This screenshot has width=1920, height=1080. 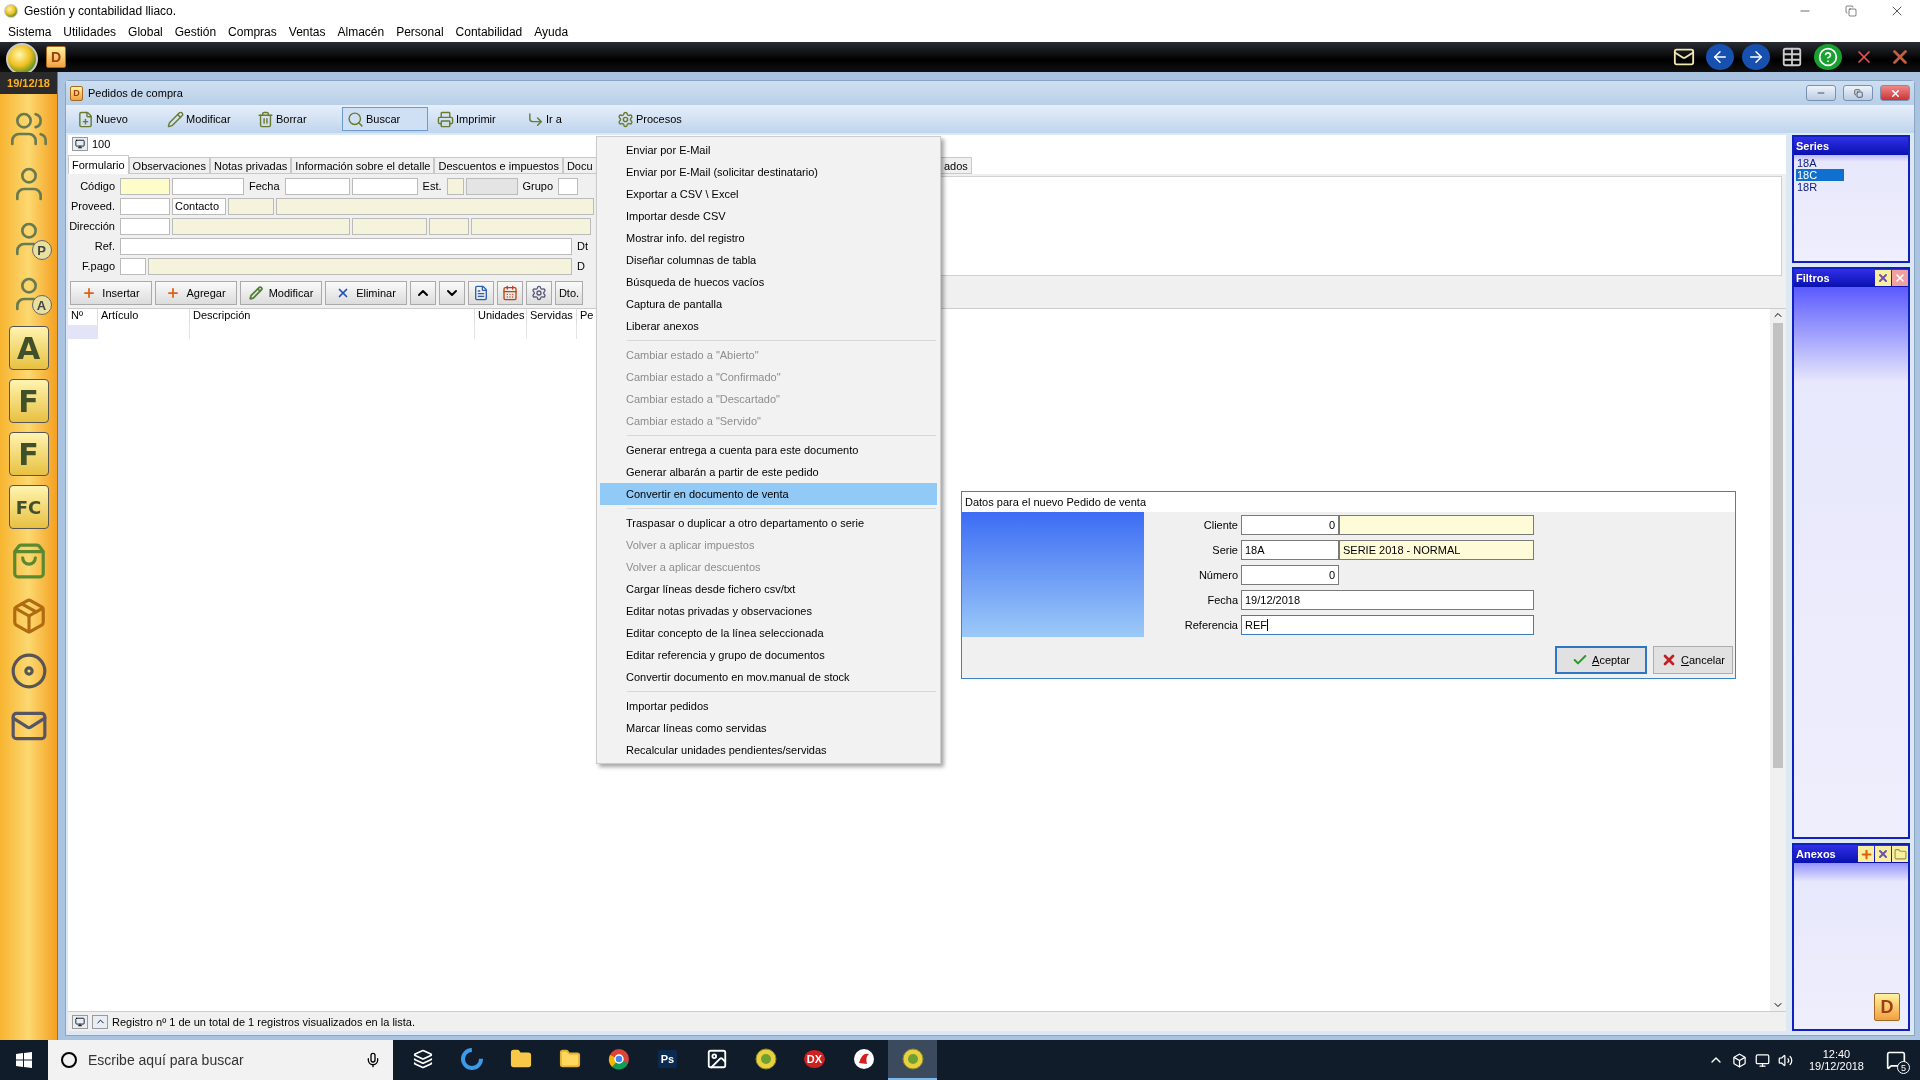 I want to click on search-field: Escribe aquí para buscar, so click(x=220, y=1060).